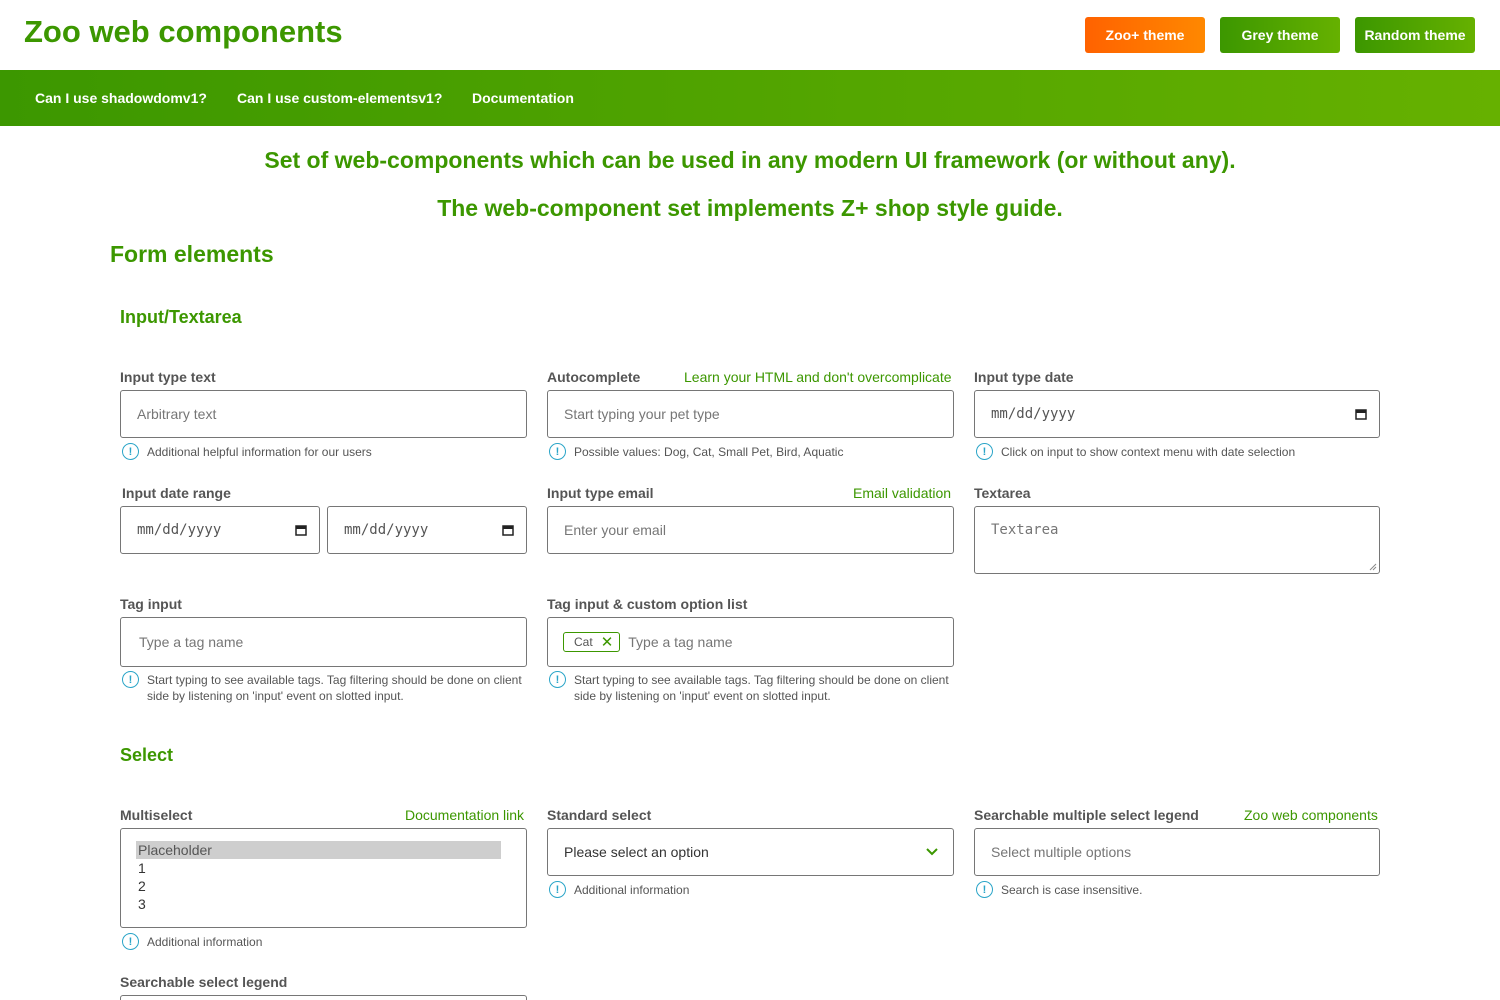 The height and width of the screenshot is (1000, 1500). What do you see at coordinates (147, 755) in the screenshot?
I see `select-heading: Select` at bounding box center [147, 755].